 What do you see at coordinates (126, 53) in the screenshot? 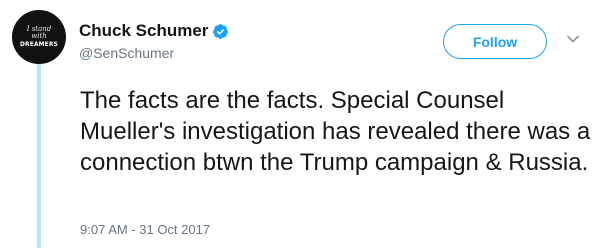
I see `user-handle: @SenSchumer` at bounding box center [126, 53].